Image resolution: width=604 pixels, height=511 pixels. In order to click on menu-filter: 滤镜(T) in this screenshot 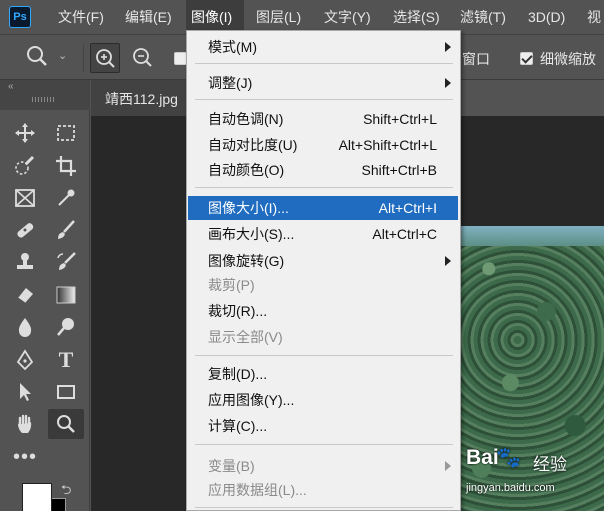, I will do `click(483, 17)`.